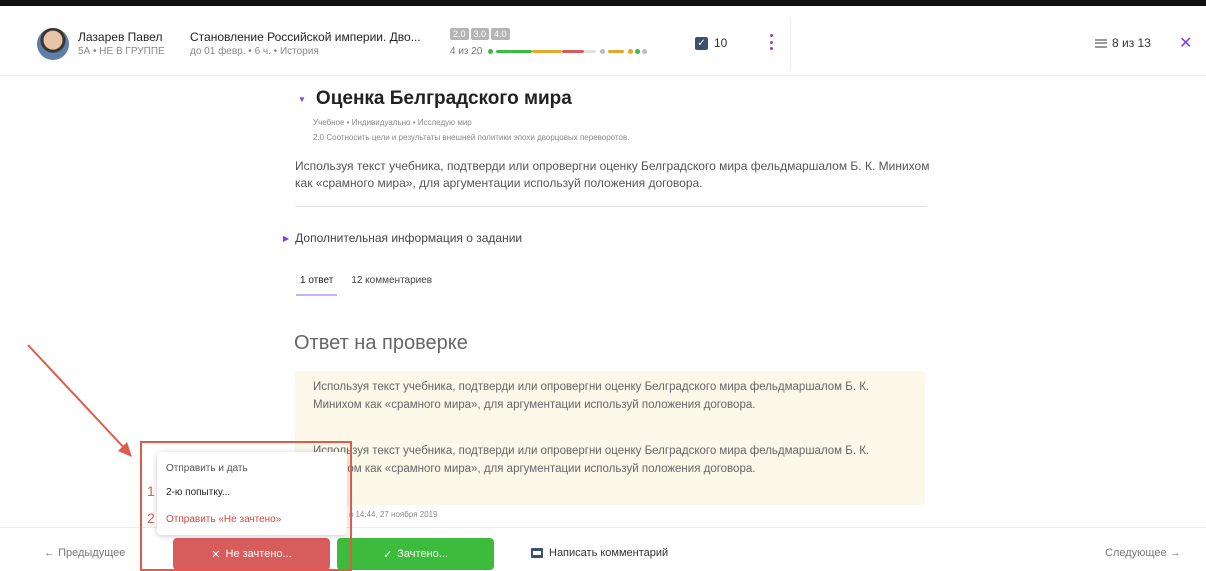  I want to click on grade-badges: 2.0 3.0 4.0, so click(480, 34).